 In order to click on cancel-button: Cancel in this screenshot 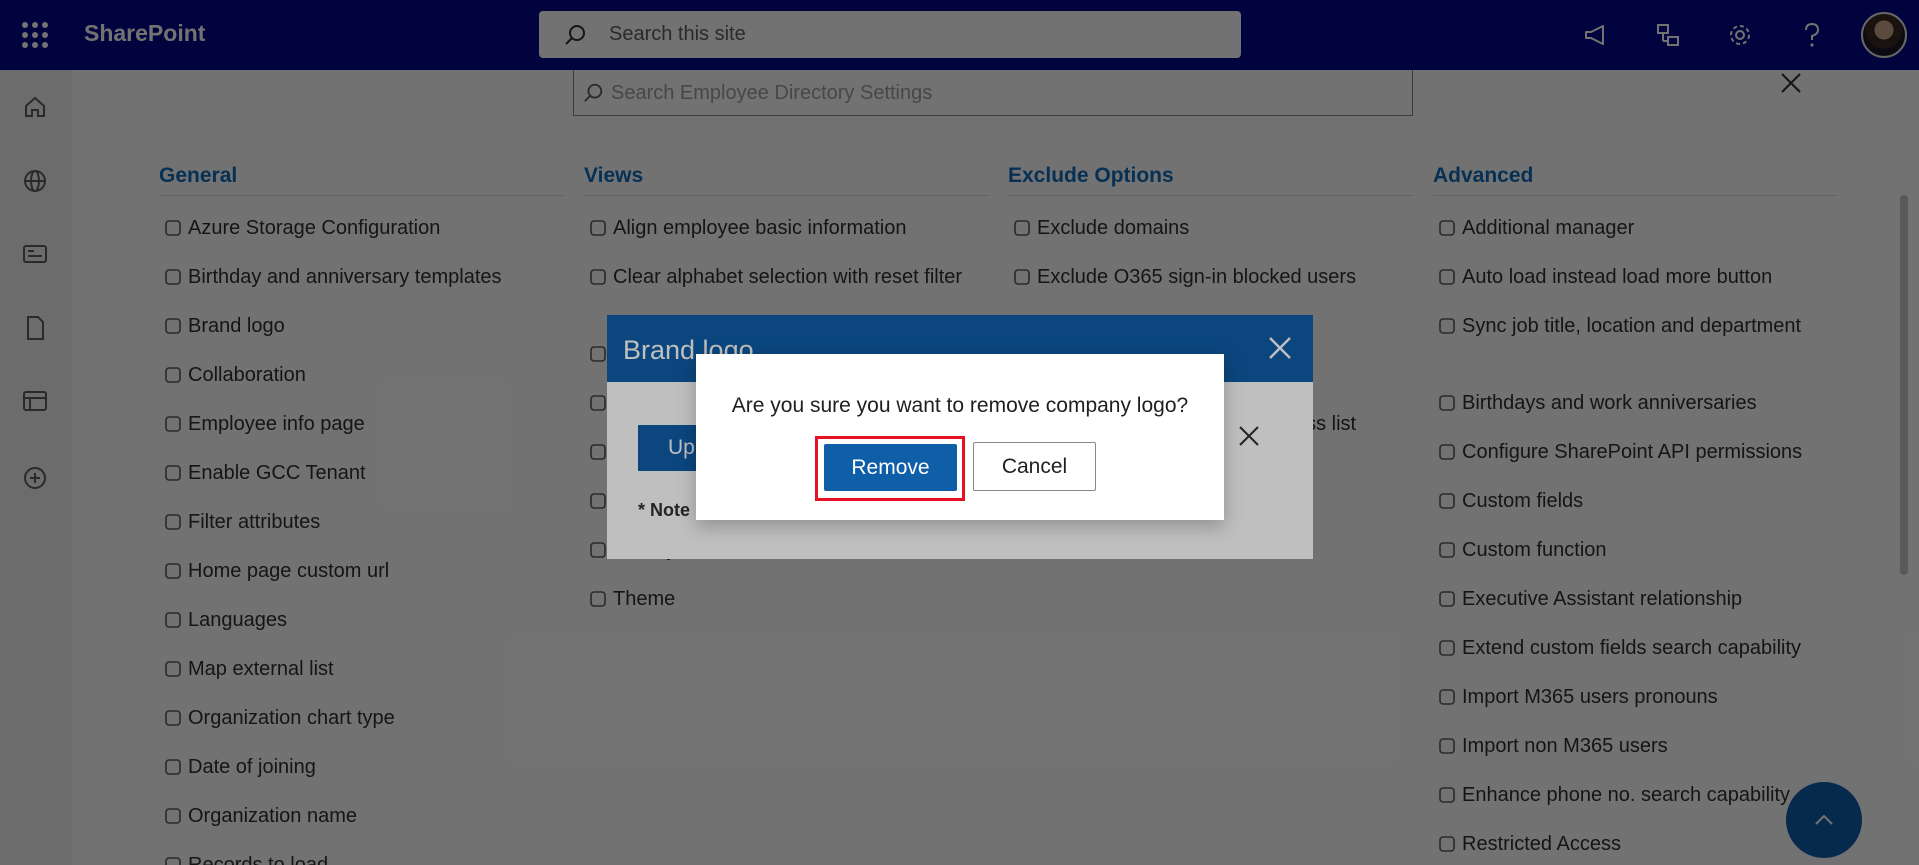, I will do `click(1034, 466)`.